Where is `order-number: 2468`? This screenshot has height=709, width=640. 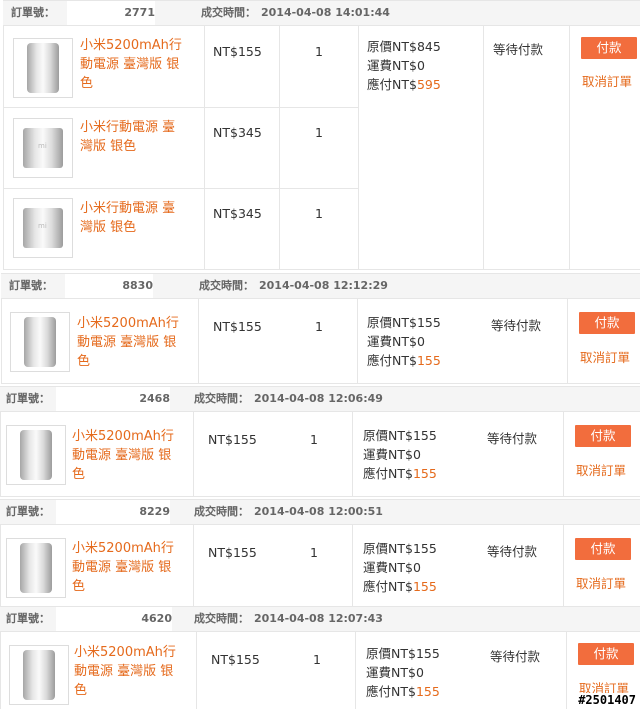 order-number: 2468 is located at coordinates (113, 399).